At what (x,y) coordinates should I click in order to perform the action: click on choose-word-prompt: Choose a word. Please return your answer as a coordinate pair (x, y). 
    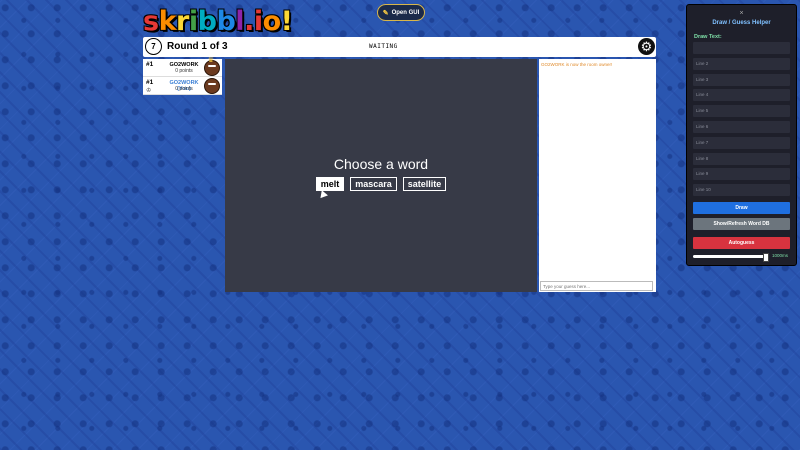
    Looking at the image, I should click on (381, 164).